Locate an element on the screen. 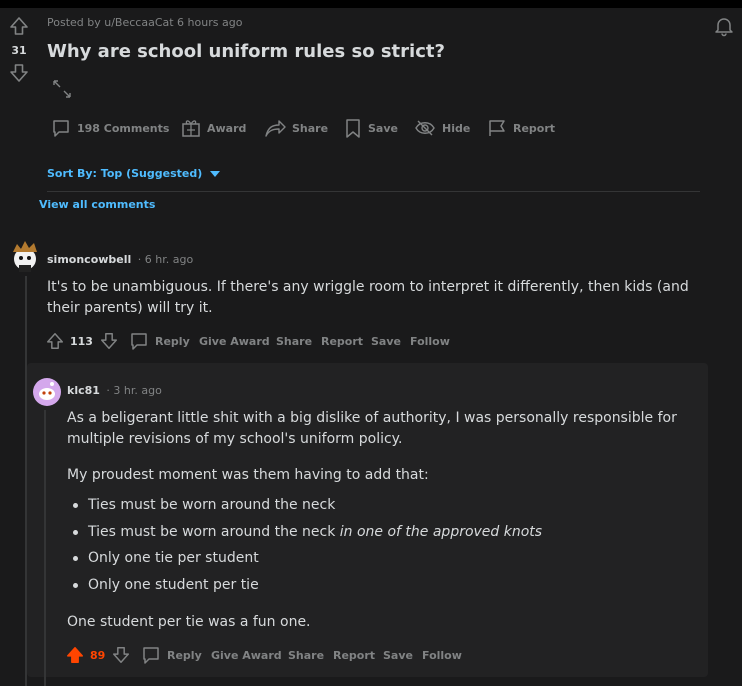  flag-icon is located at coordinates (497, 128).